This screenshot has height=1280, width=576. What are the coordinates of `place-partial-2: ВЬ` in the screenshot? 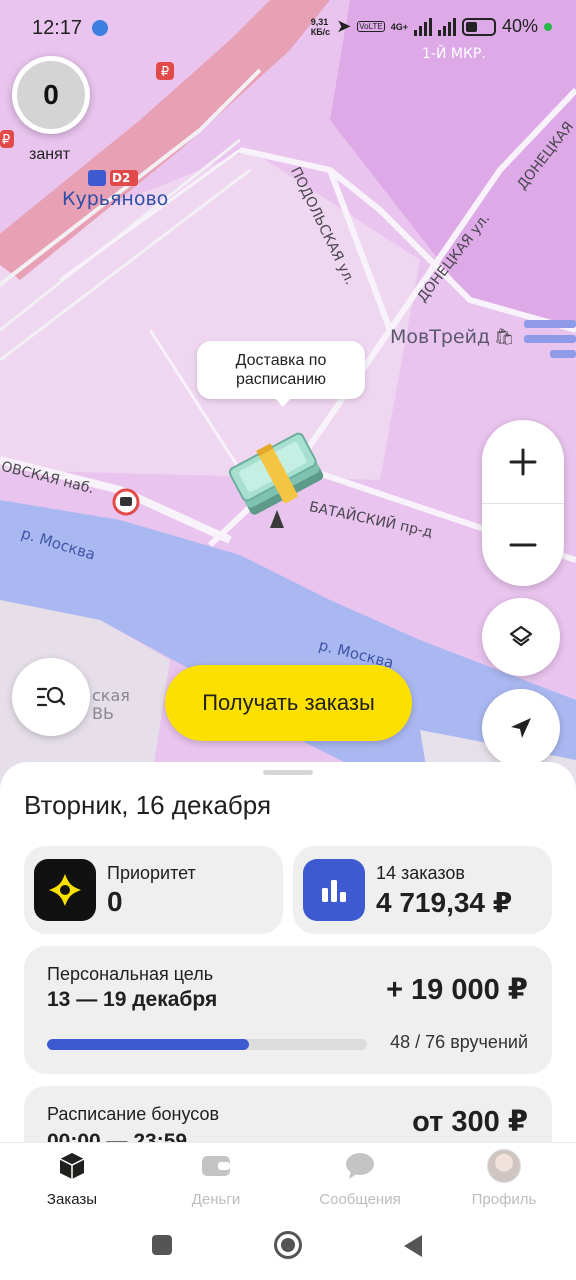 It's located at (103, 713).